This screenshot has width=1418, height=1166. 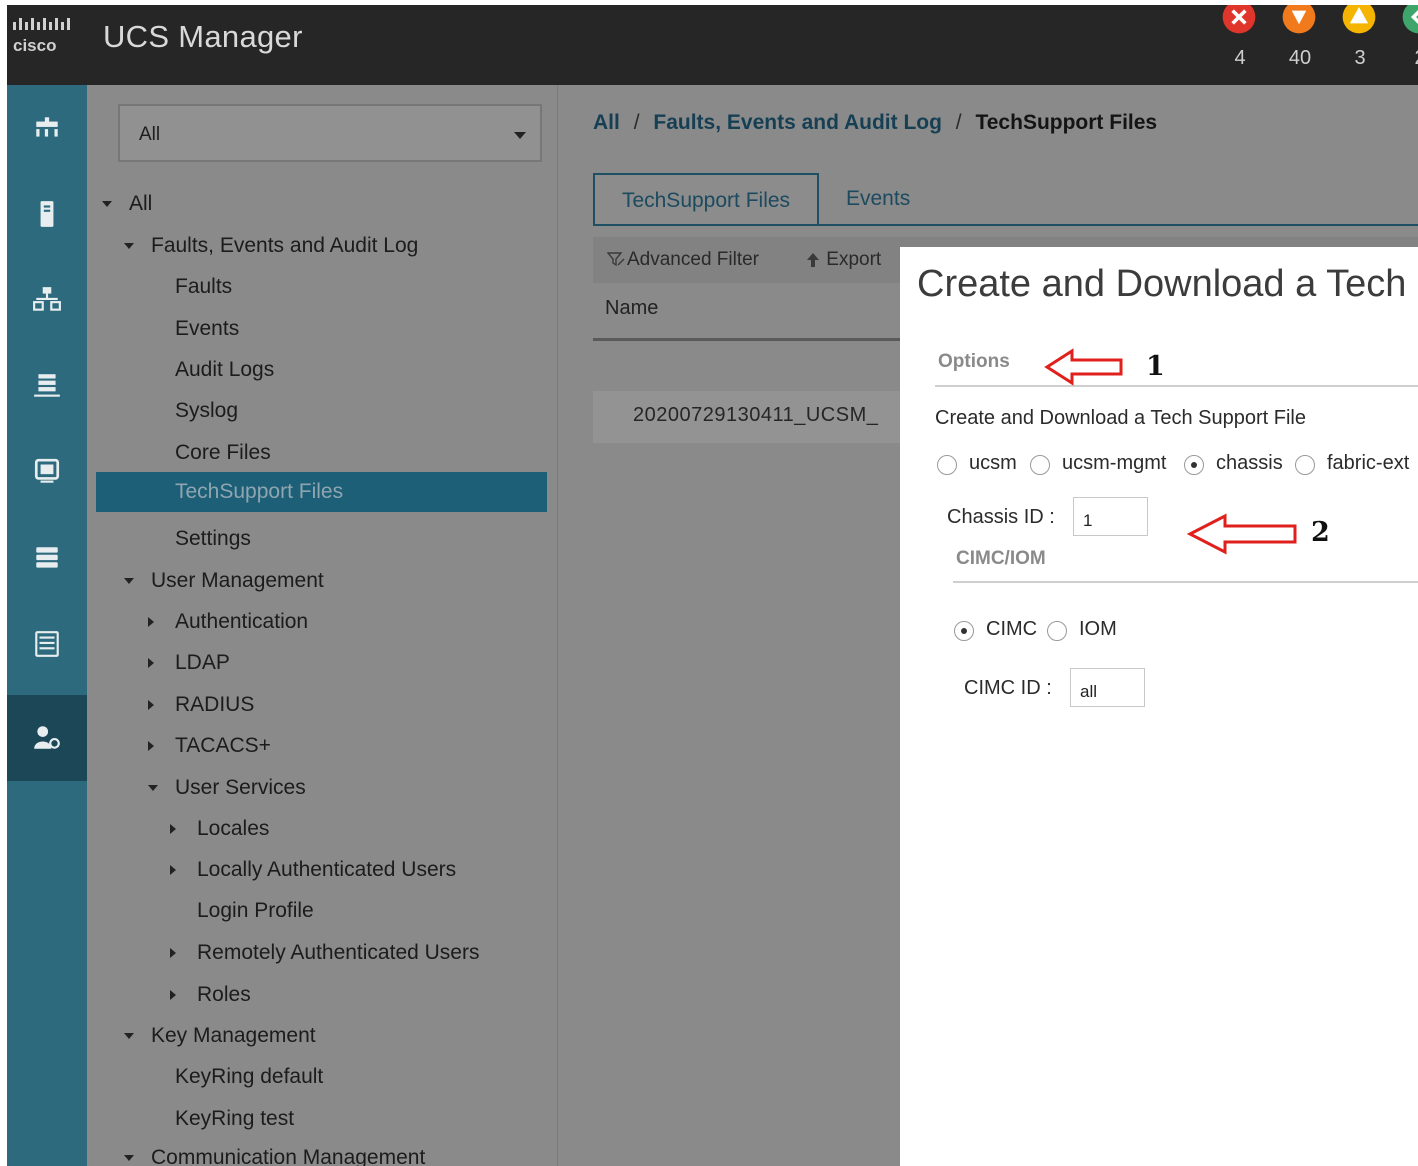 What do you see at coordinates (317, 287) in the screenshot?
I see `tree-item-faults: Faults` at bounding box center [317, 287].